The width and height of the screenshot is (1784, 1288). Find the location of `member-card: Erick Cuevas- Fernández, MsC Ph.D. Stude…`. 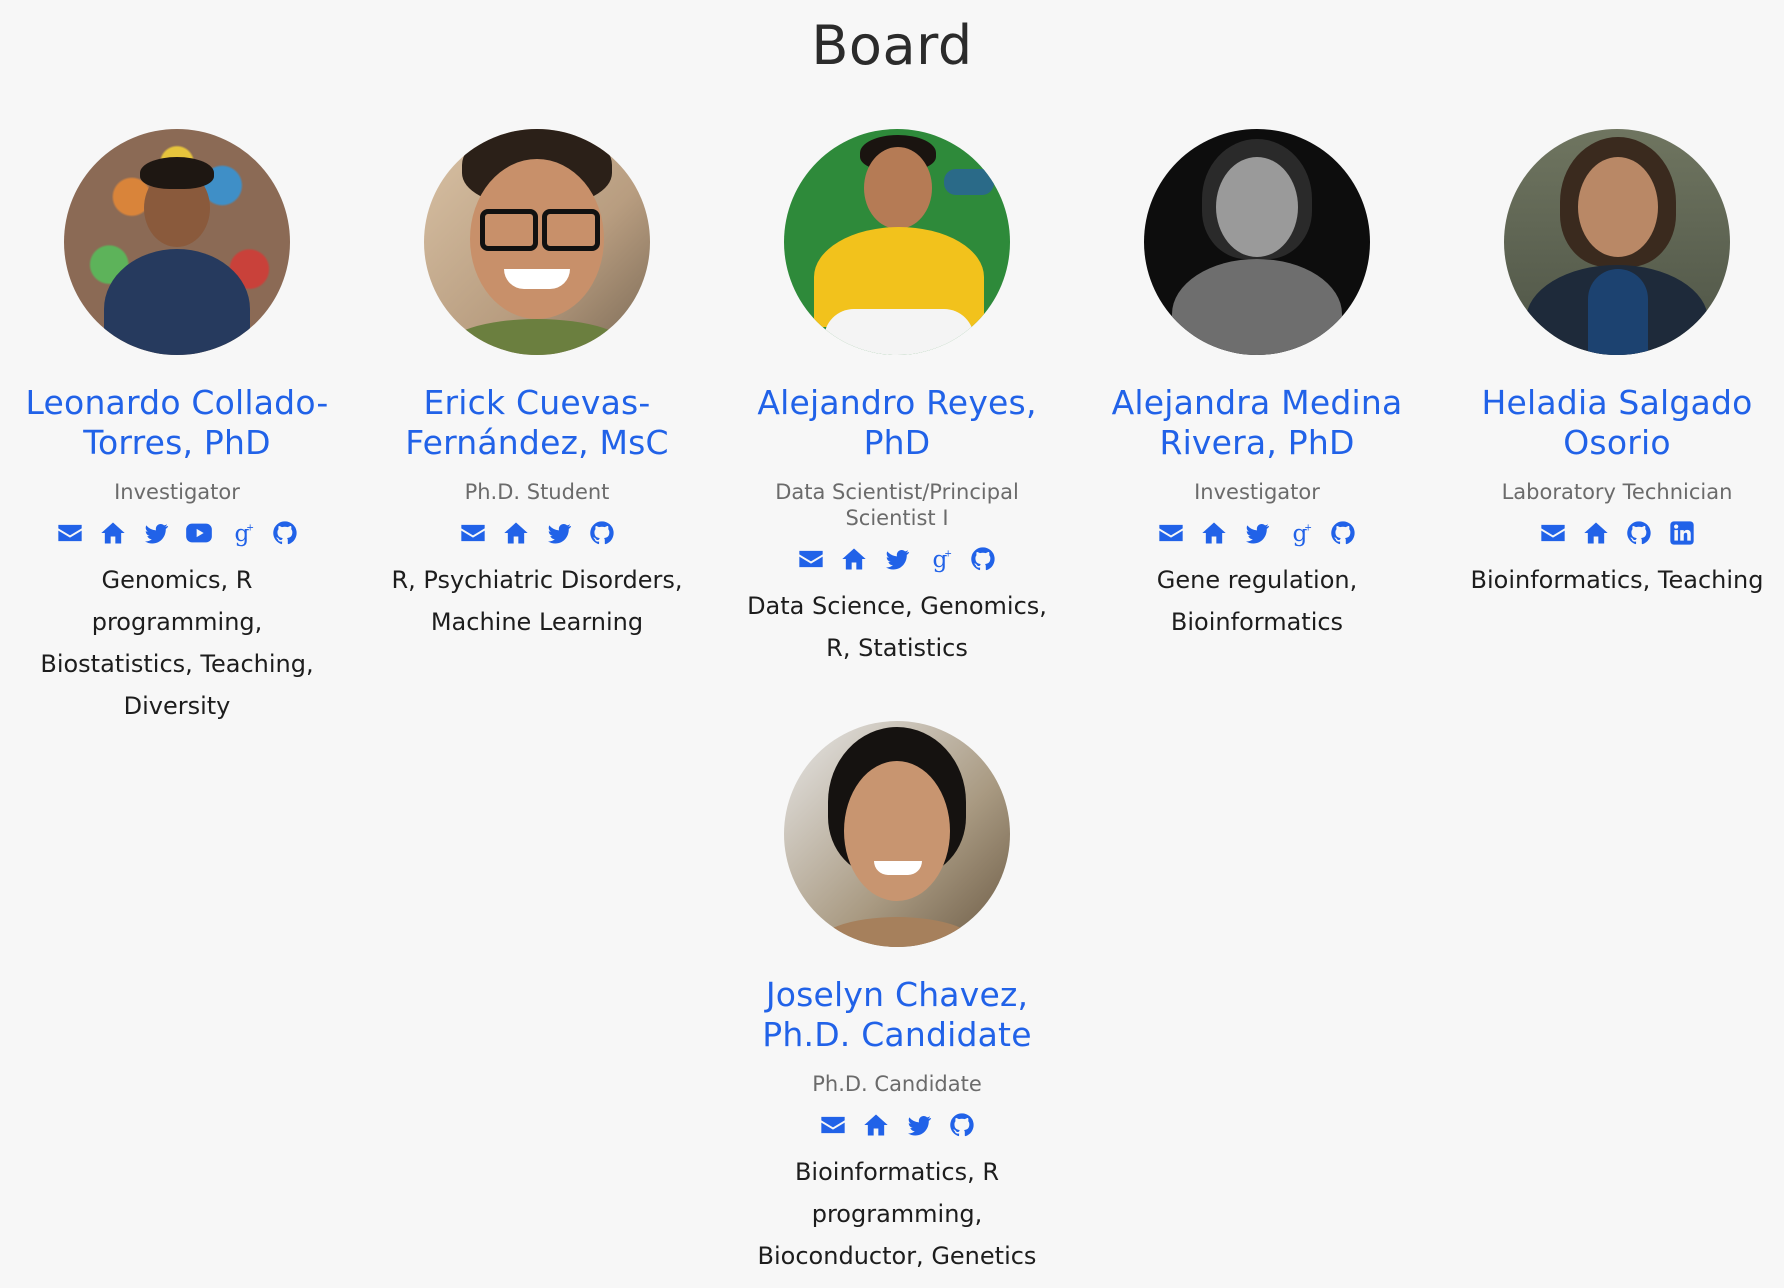

member-card: Erick Cuevas- Fernández, MsC Ph.D. Stude… is located at coordinates (537, 386).